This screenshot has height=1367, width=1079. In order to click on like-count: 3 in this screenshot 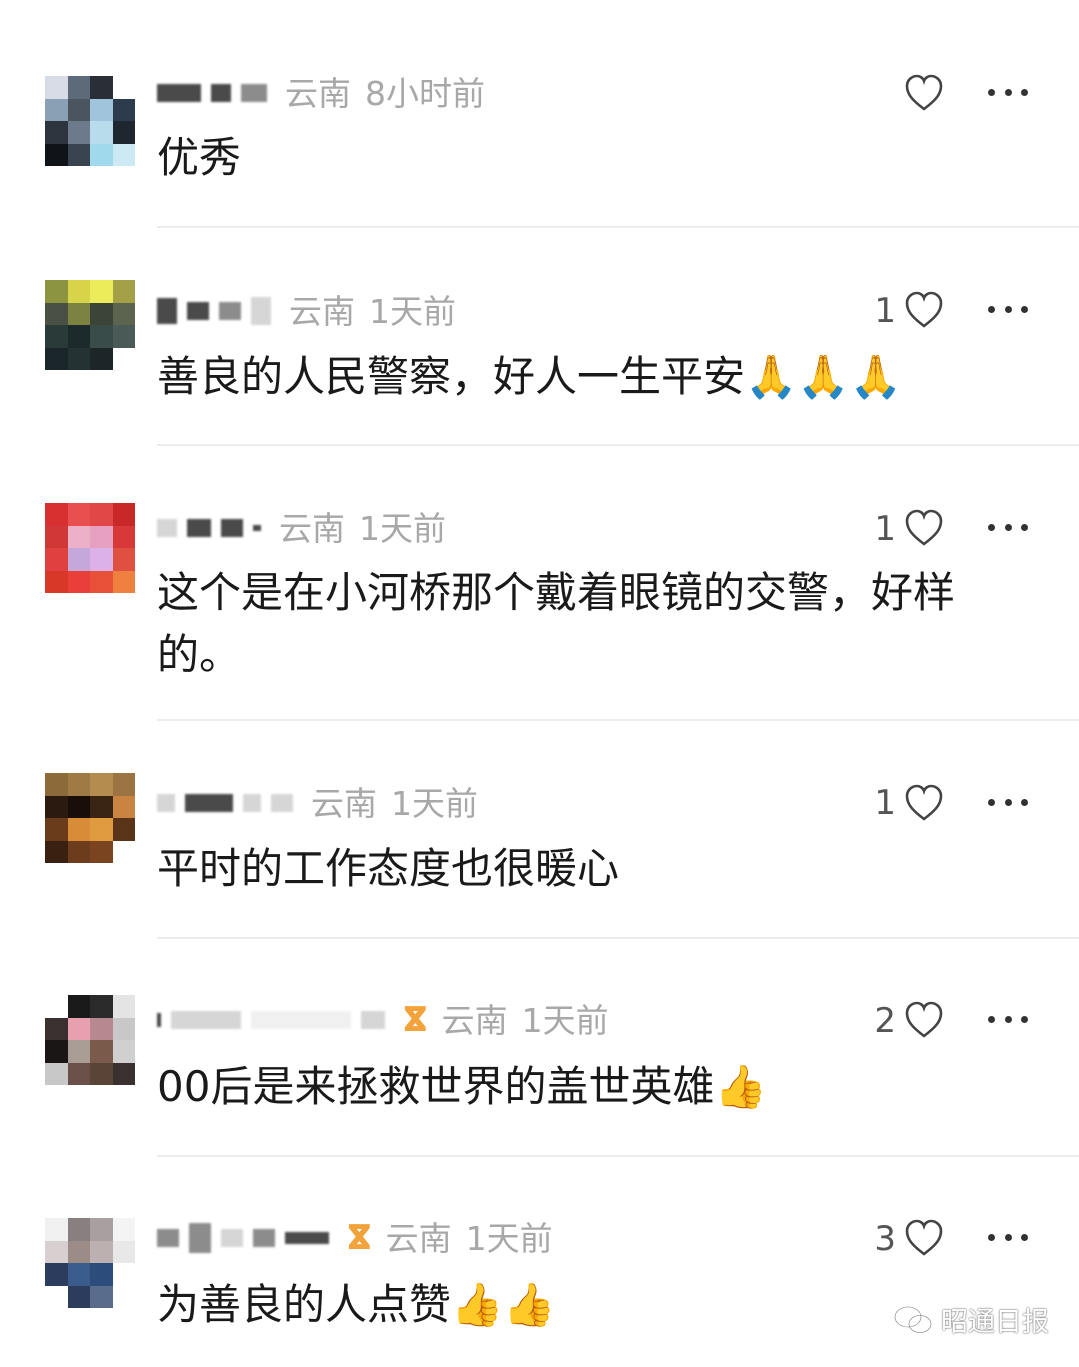, I will do `click(885, 1239)`.